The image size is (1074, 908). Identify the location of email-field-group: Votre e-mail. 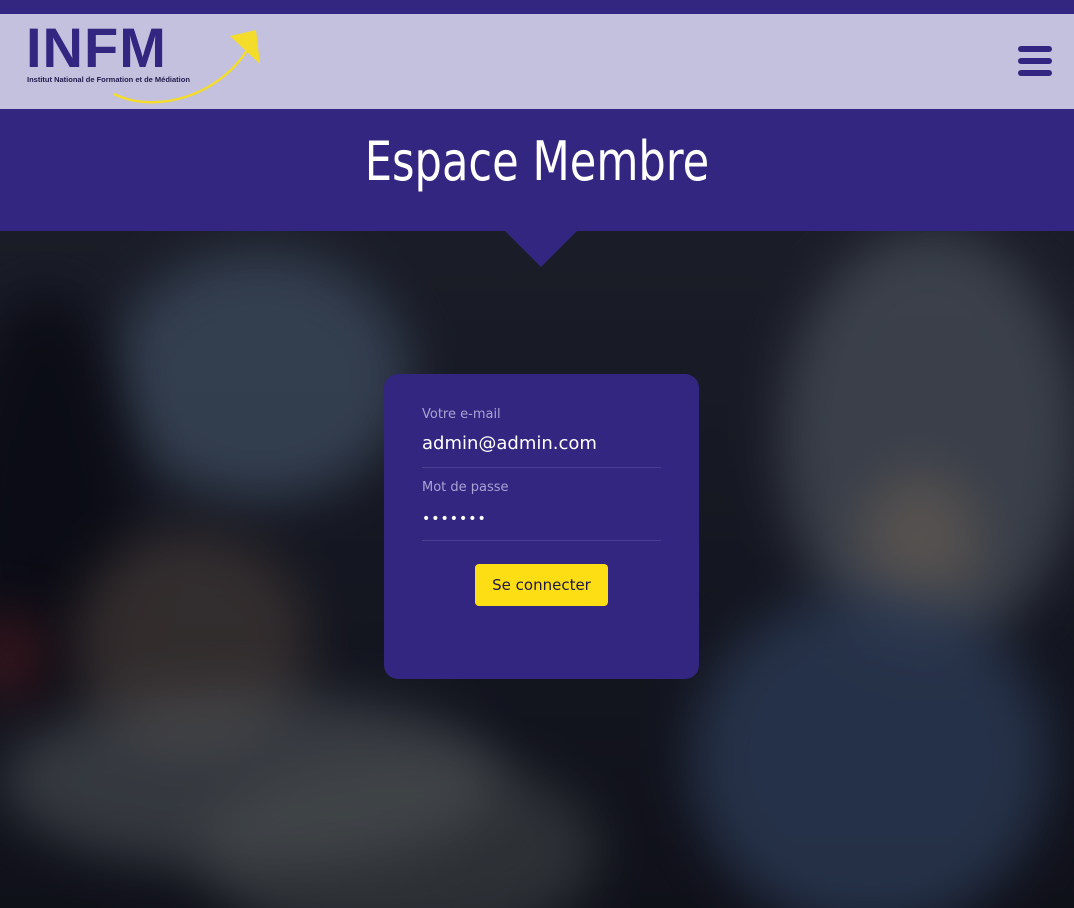
(541, 437).